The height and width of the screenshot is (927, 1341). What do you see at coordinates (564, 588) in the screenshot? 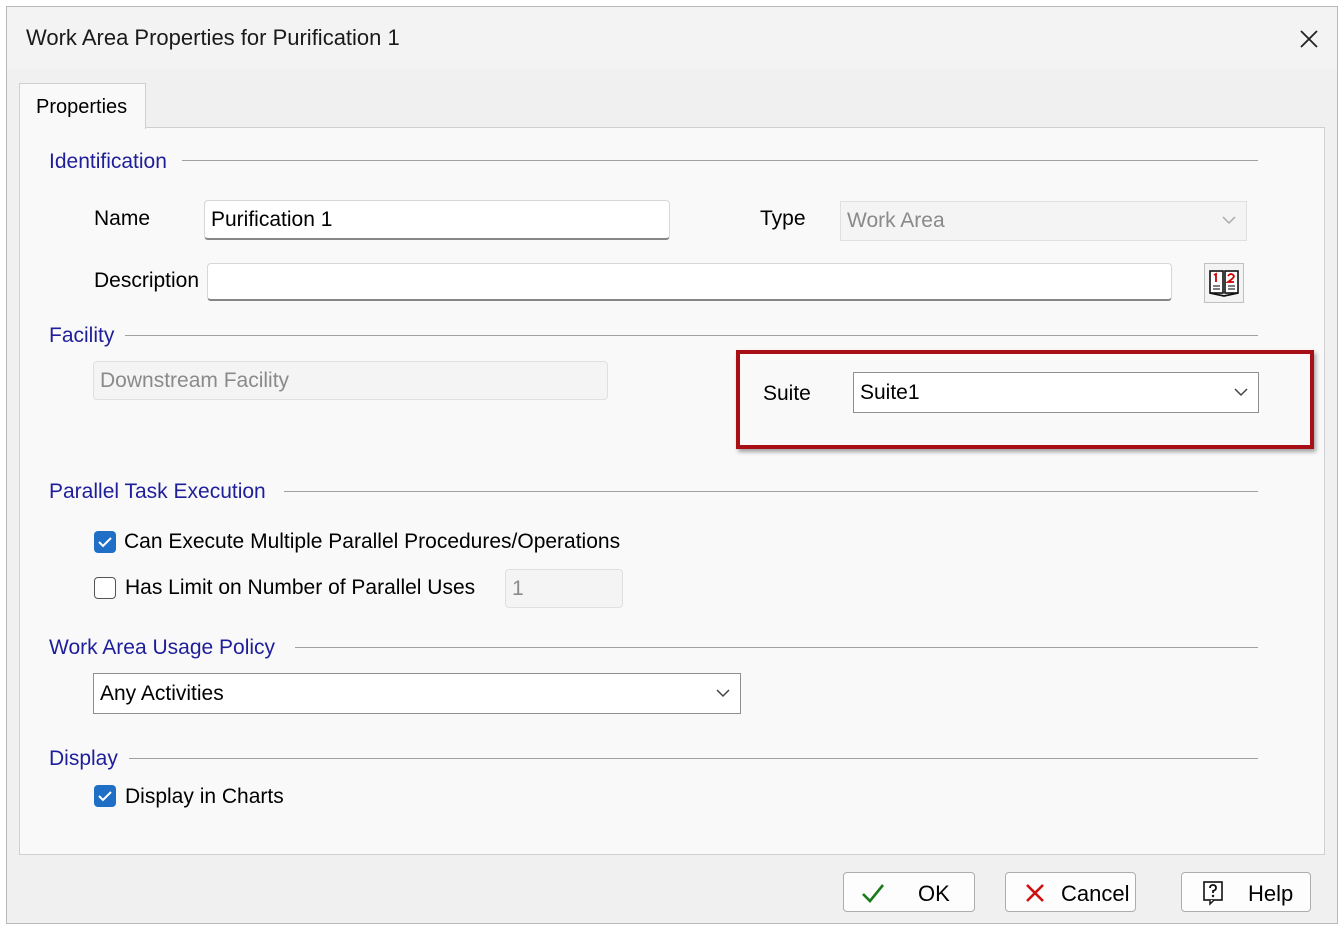
I see `parallel-limit-input: 1` at bounding box center [564, 588].